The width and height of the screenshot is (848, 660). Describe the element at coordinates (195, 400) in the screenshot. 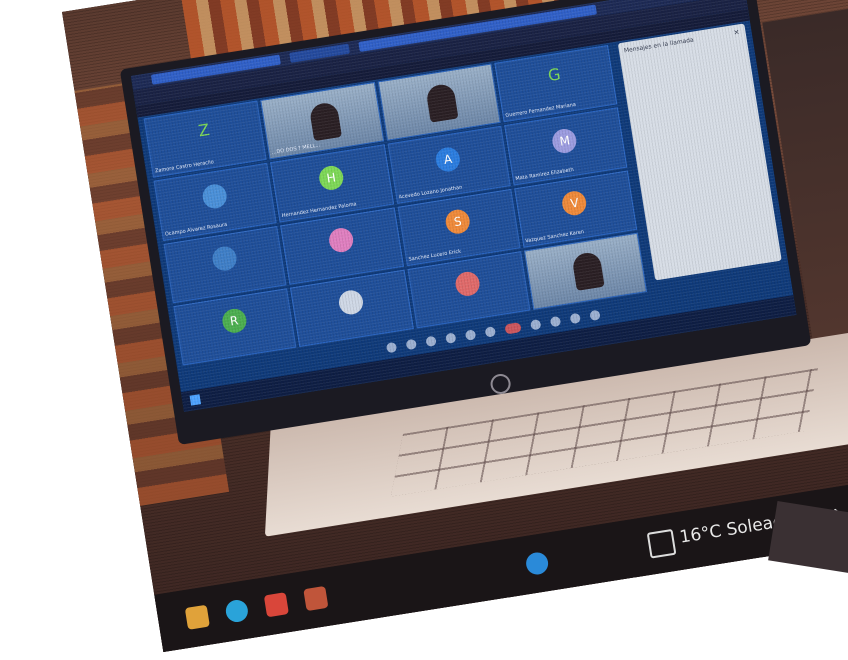

I see `windows-start-icon` at that location.